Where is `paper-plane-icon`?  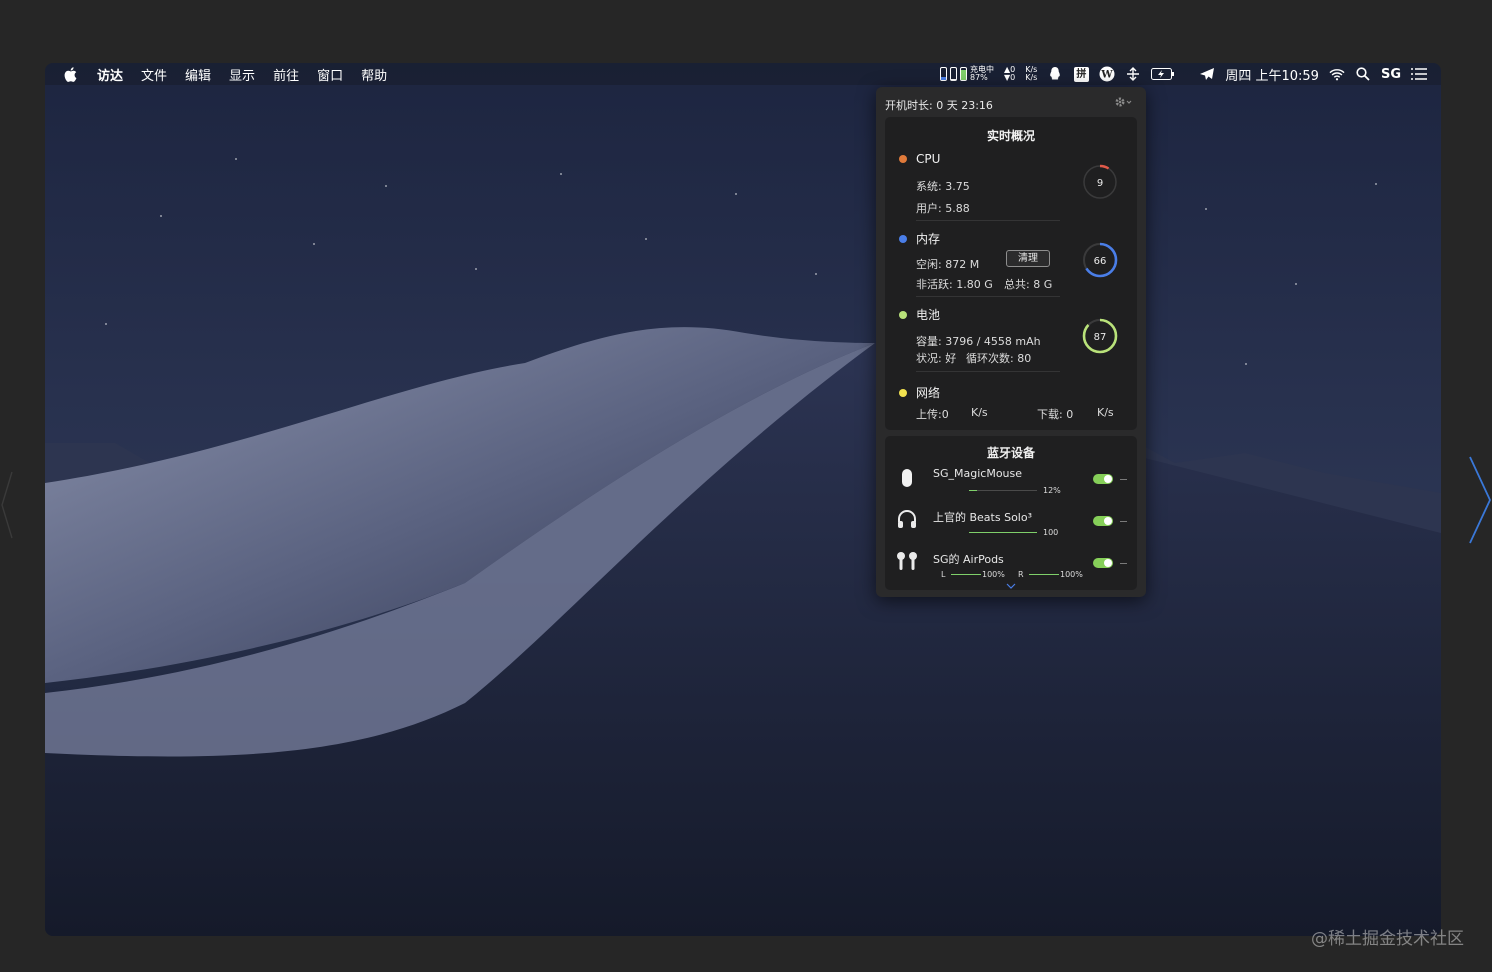
paper-plane-icon is located at coordinates (1207, 74).